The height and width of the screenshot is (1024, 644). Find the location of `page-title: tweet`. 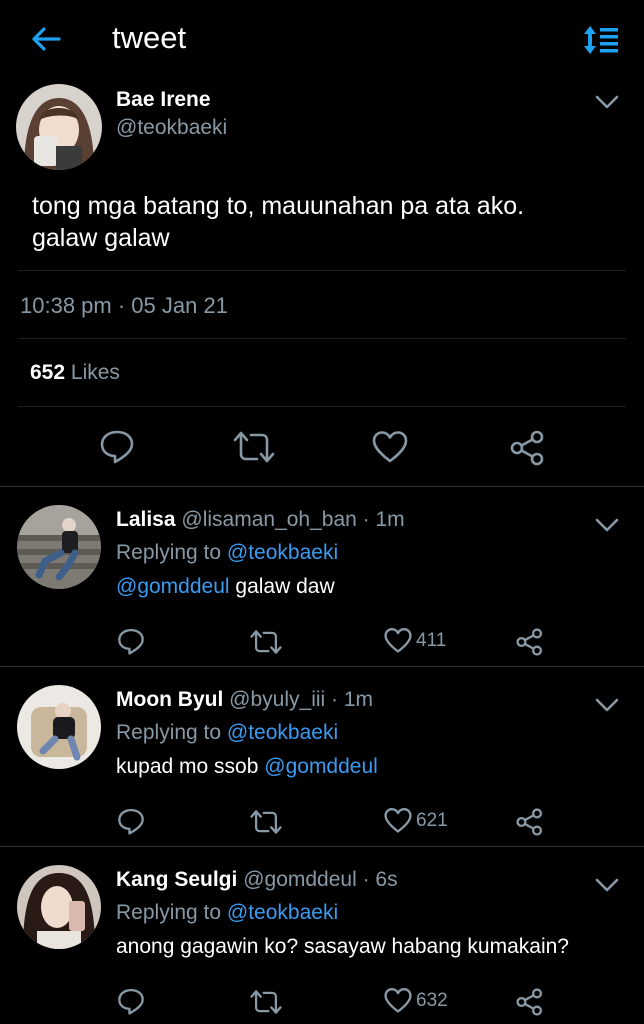

page-title: tweet is located at coordinates (149, 37).